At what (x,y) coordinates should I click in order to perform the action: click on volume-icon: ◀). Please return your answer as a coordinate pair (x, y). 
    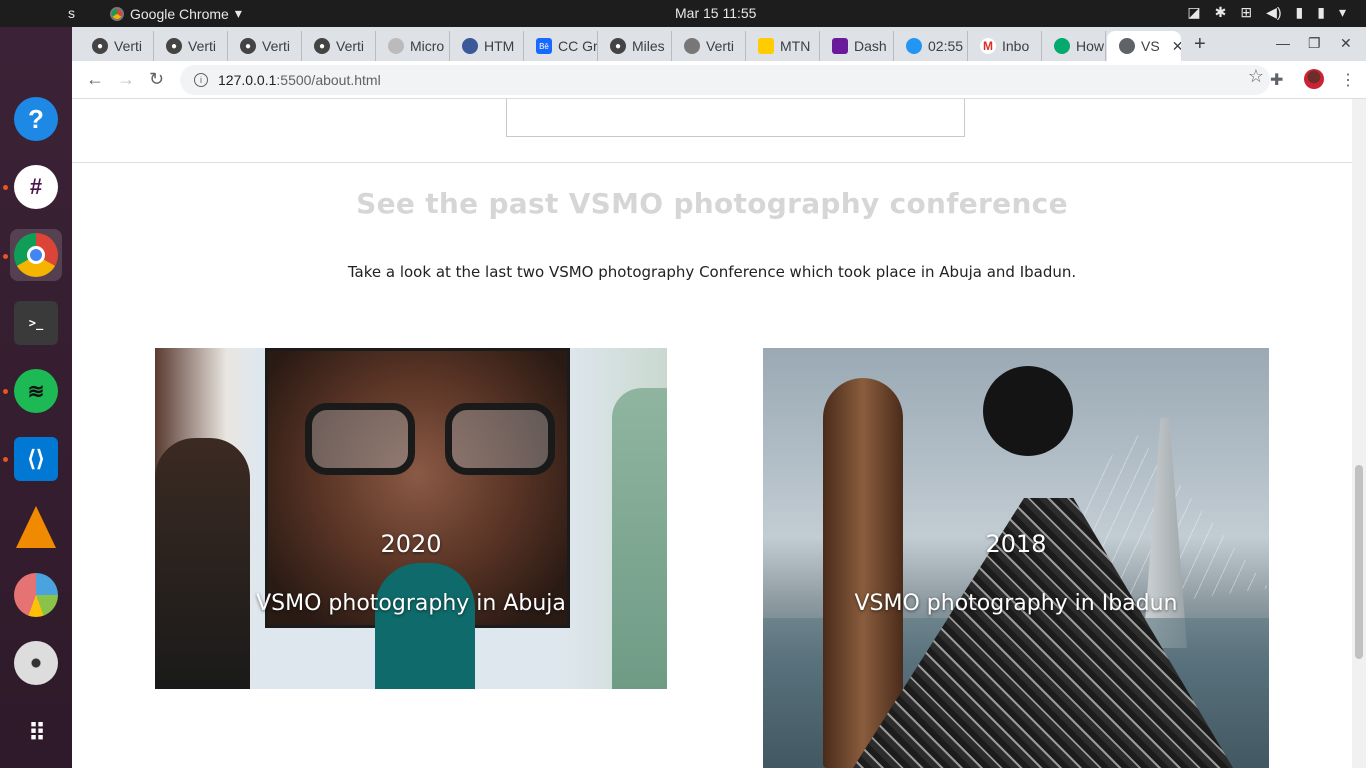
    Looking at the image, I should click on (1273, 12).